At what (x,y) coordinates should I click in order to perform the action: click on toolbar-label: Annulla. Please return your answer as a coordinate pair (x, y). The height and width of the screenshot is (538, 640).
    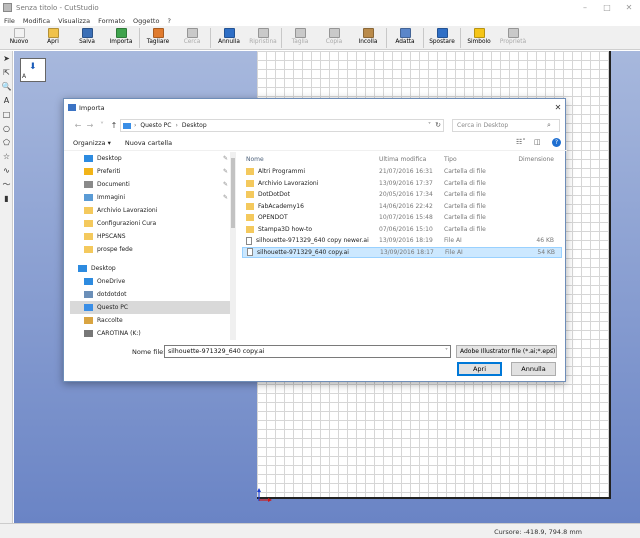
    Looking at the image, I should click on (229, 42).